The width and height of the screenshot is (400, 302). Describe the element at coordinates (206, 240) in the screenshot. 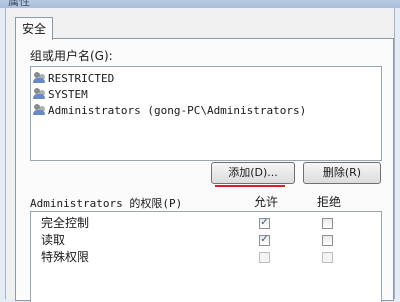

I see `permission-row-read: 读取 ✓` at that location.